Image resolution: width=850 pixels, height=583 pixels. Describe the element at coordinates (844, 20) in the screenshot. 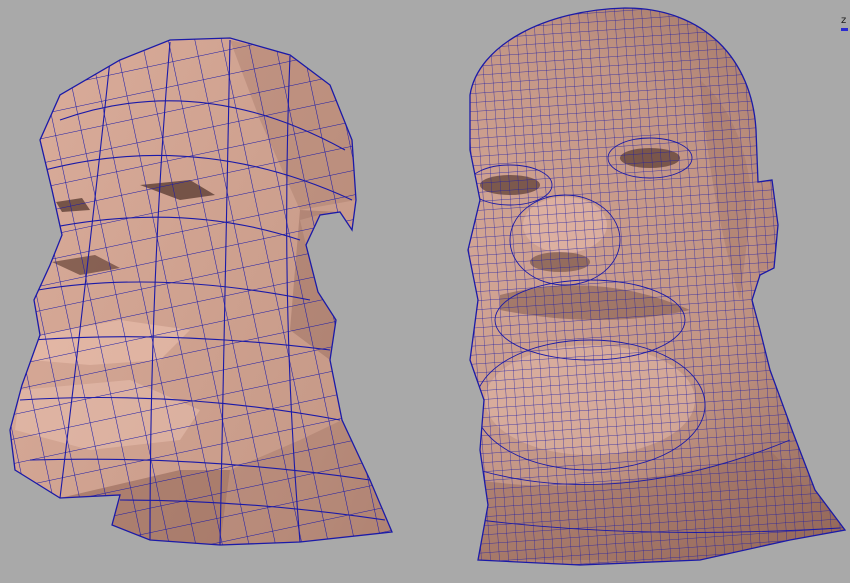

I see `axis-z-label: z` at that location.